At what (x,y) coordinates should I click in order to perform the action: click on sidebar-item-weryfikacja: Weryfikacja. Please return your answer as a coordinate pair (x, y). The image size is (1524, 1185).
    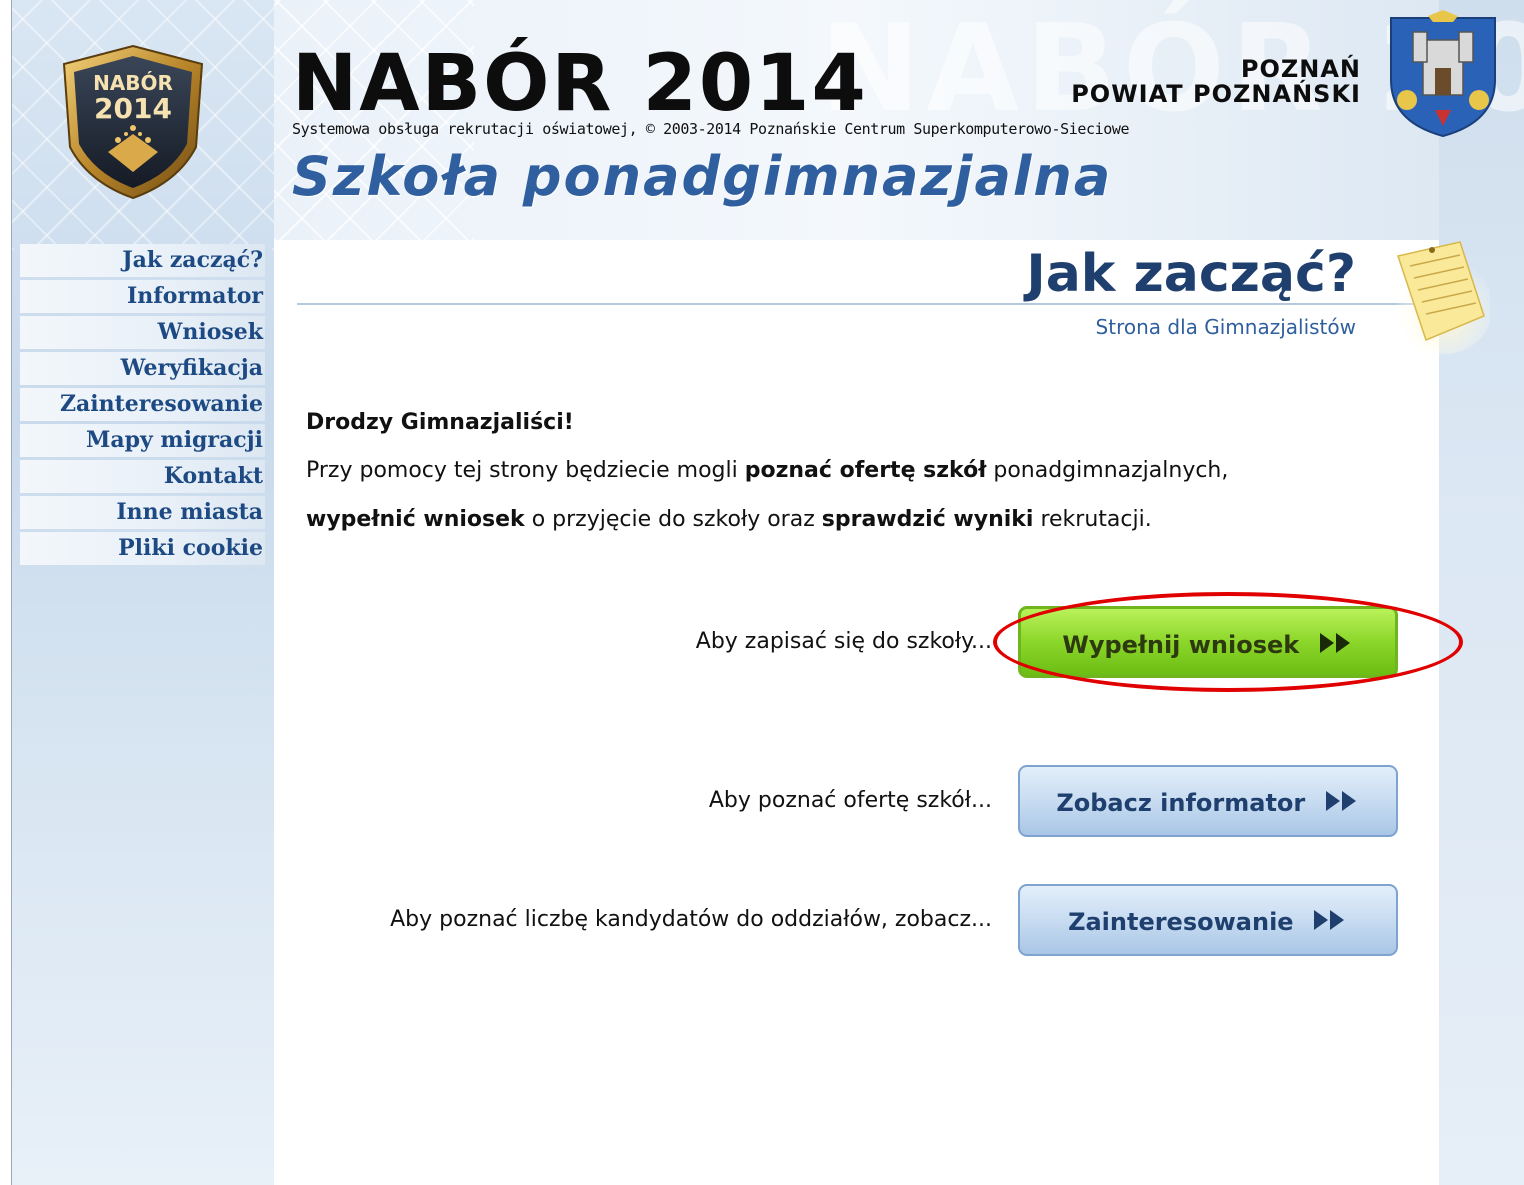
    Looking at the image, I should click on (142, 368).